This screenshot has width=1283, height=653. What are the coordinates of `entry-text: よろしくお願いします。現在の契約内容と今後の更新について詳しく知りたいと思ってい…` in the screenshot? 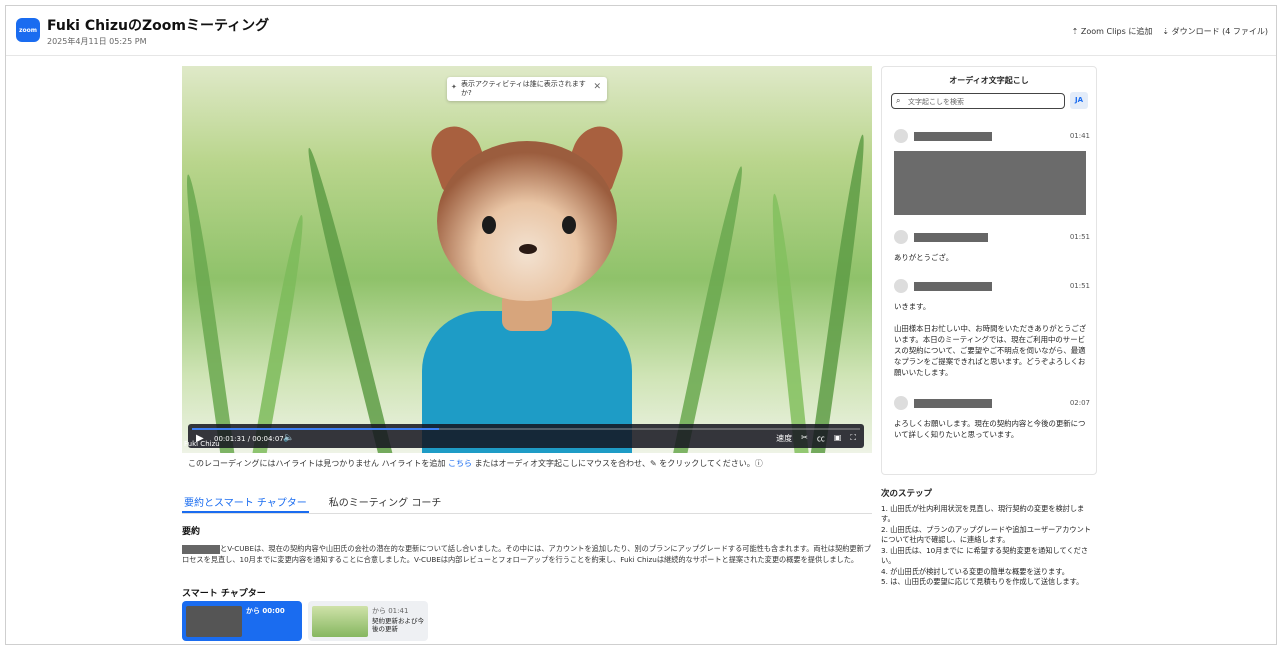 It's located at (990, 429).